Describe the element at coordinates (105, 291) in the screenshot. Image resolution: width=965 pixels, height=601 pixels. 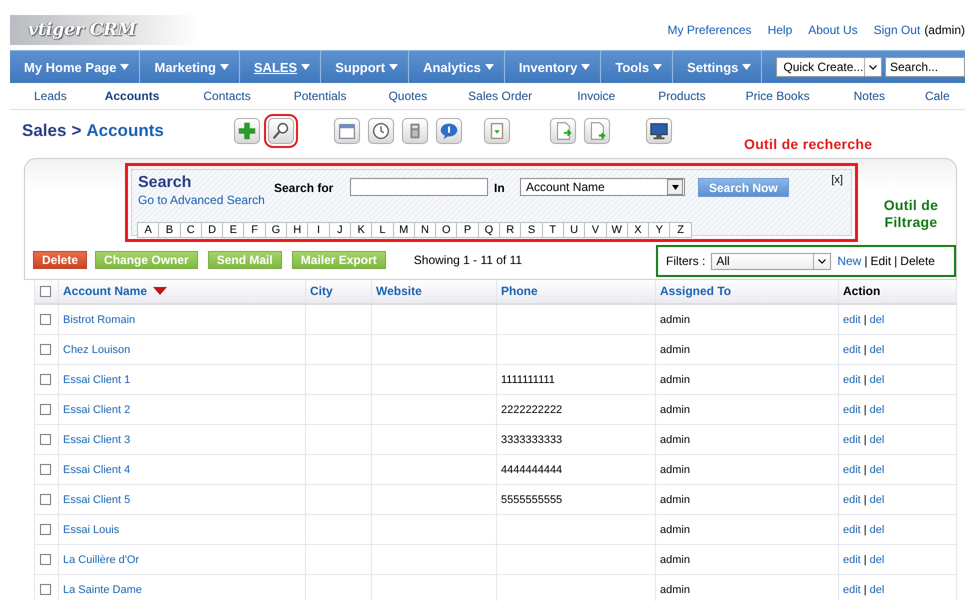
I see `column-header: Account Name` at that location.